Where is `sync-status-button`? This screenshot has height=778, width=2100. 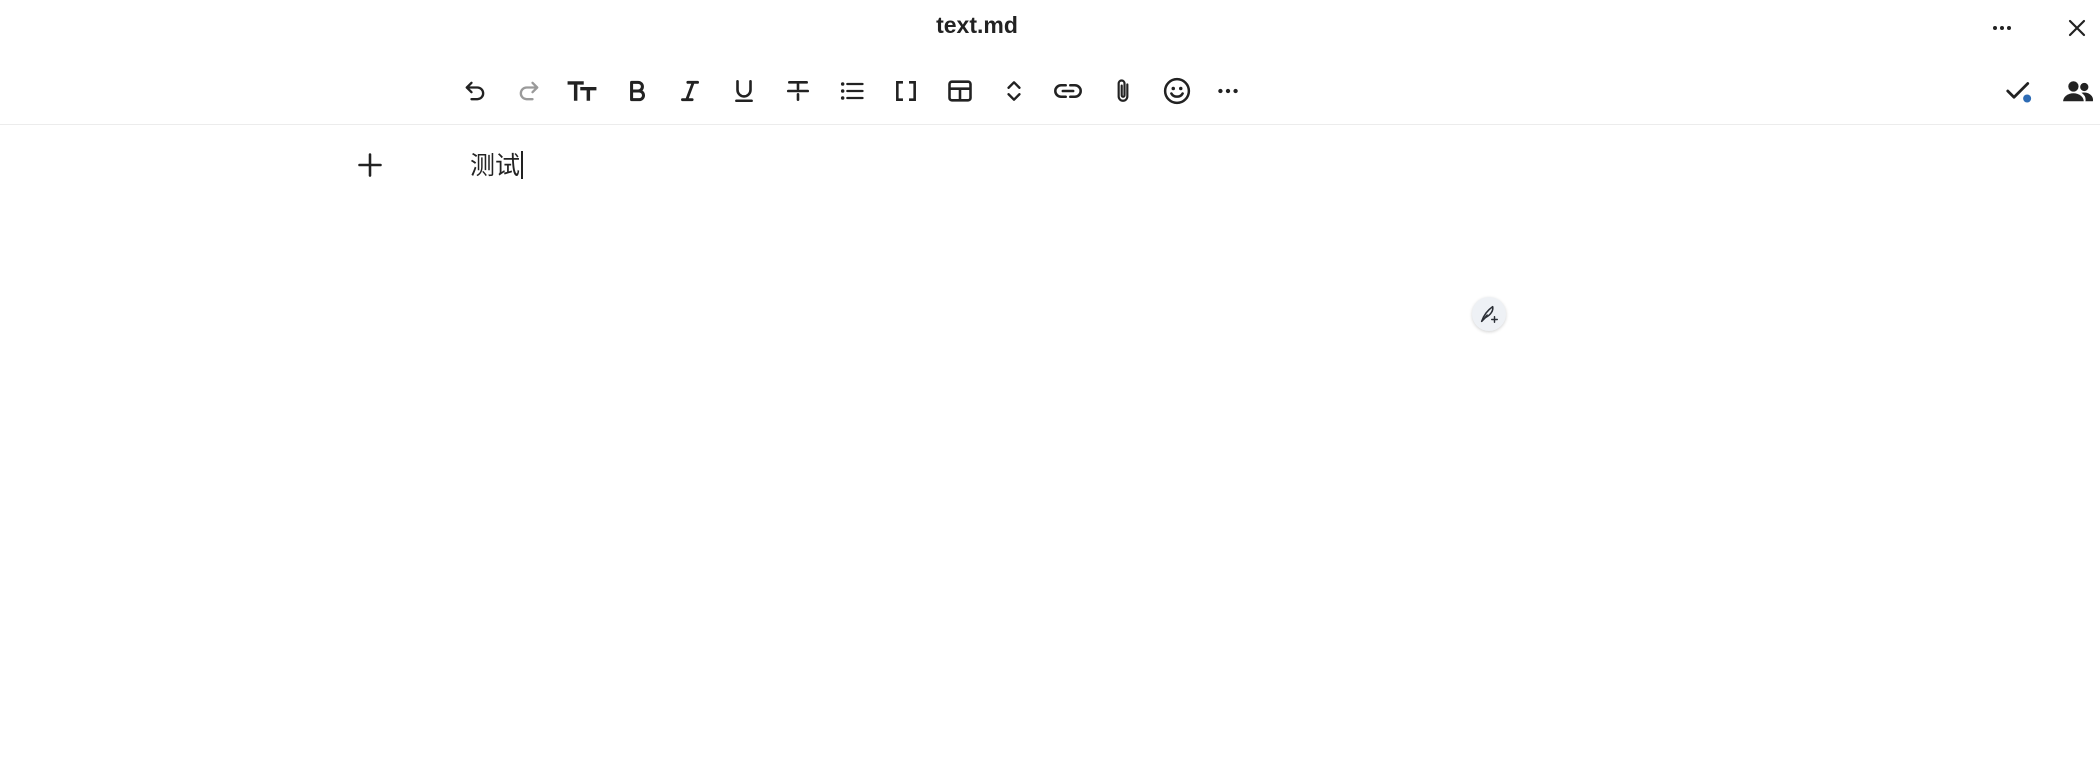 sync-status-button is located at coordinates (2019, 91).